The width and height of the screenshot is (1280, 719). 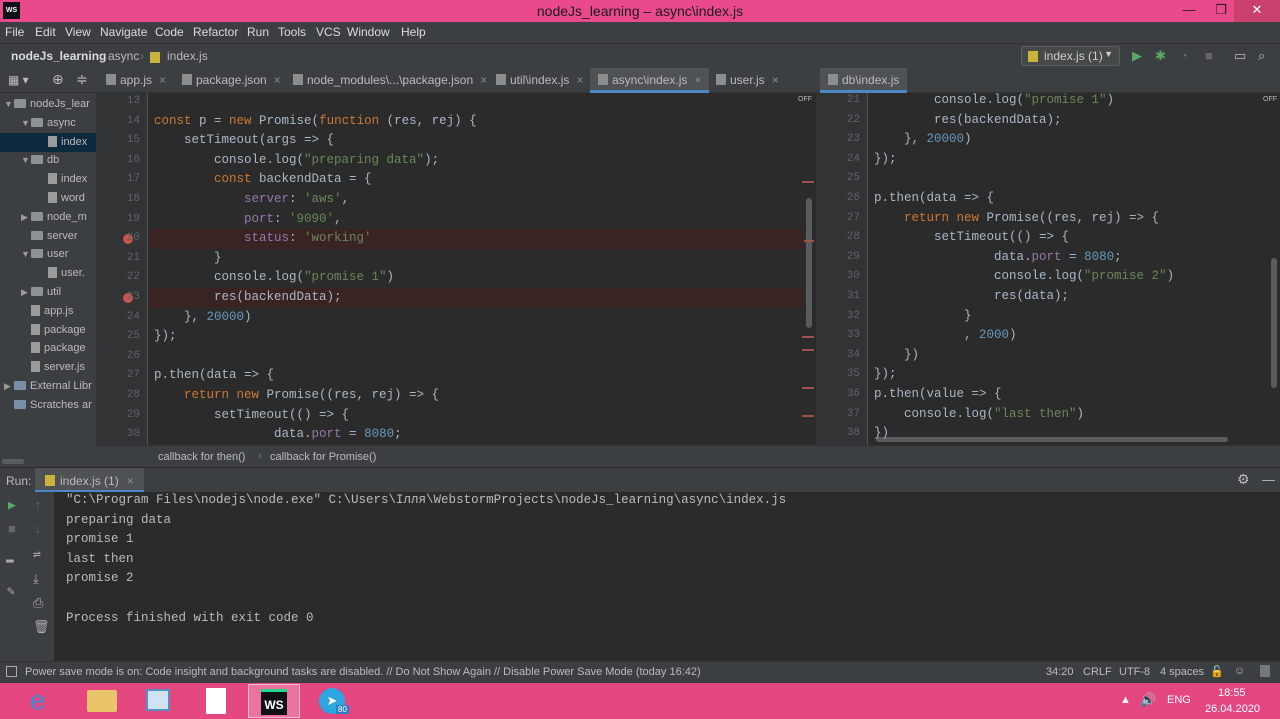 I want to click on tree-item: ▶ node_m, so click(x=48, y=217).